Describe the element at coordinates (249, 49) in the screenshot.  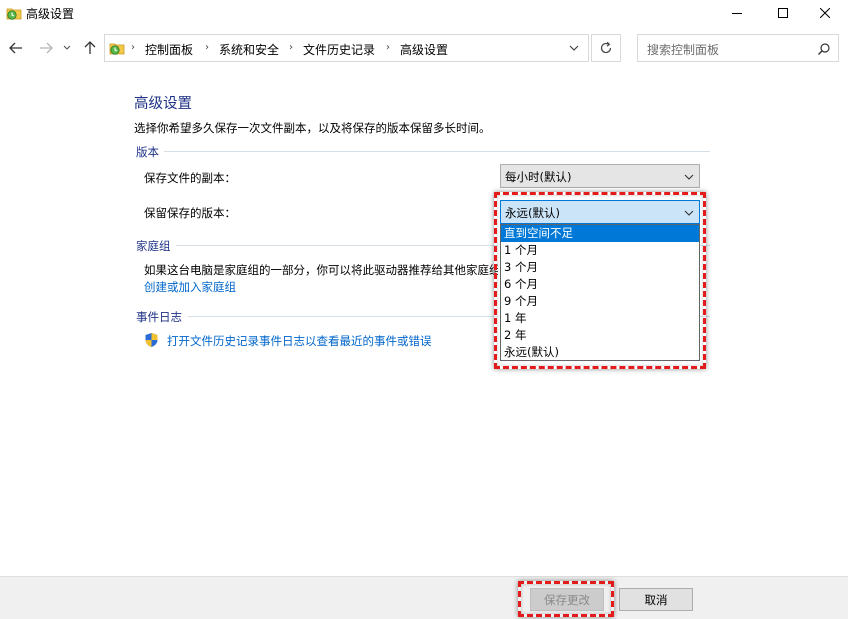
I see `breadcrumb-system-security: 系统和安全` at that location.